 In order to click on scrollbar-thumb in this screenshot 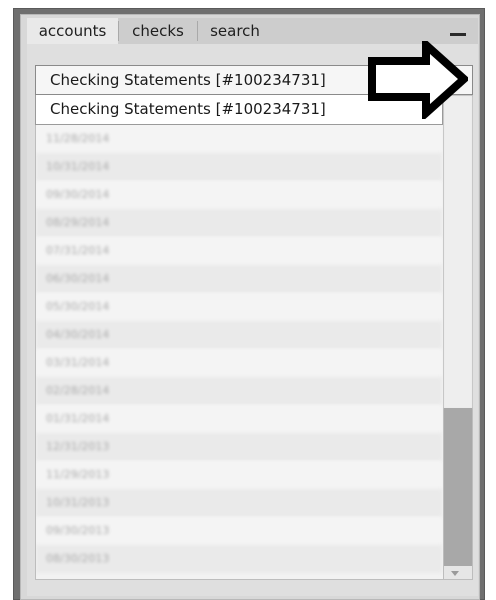, I will do `click(458, 487)`.